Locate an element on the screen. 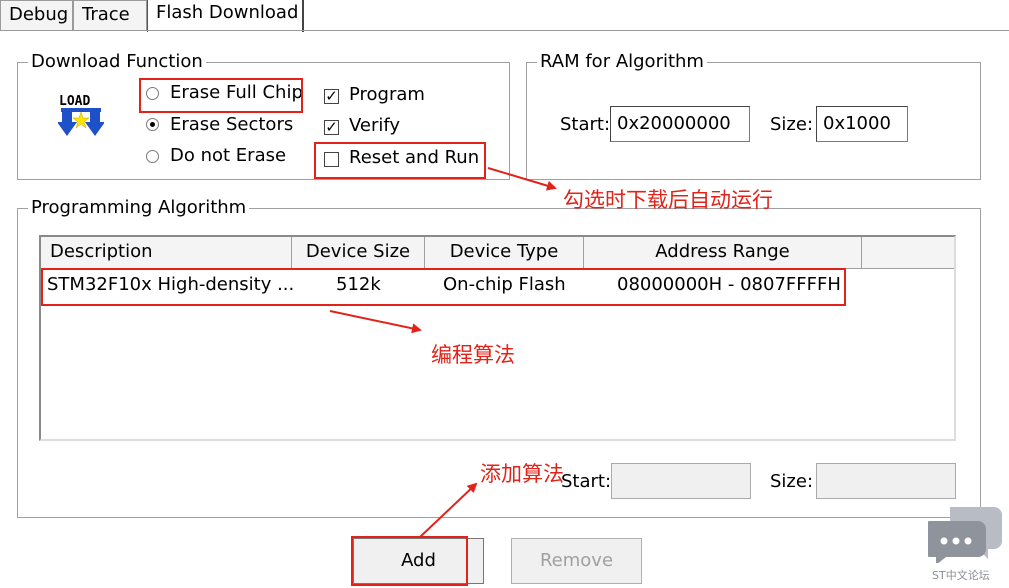 The width and height of the screenshot is (1009, 588). annotation-algo-note: 编程算法 is located at coordinates (473, 355).